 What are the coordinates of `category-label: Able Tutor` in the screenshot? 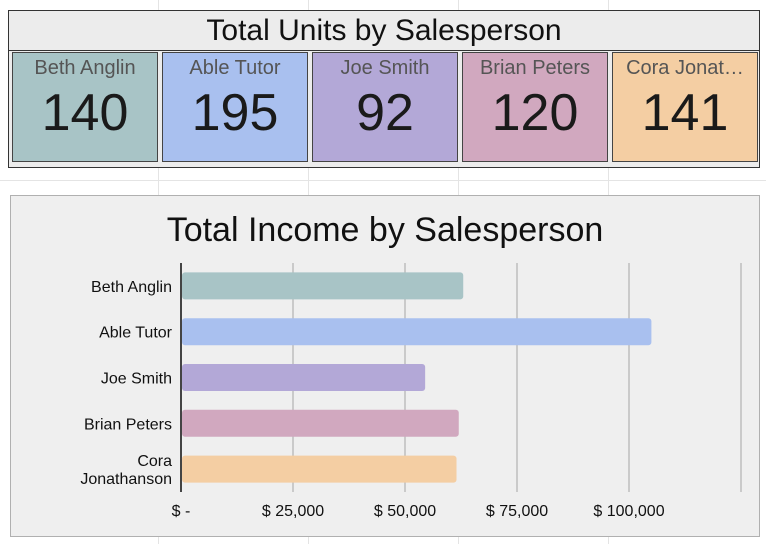 It's located at (136, 333).